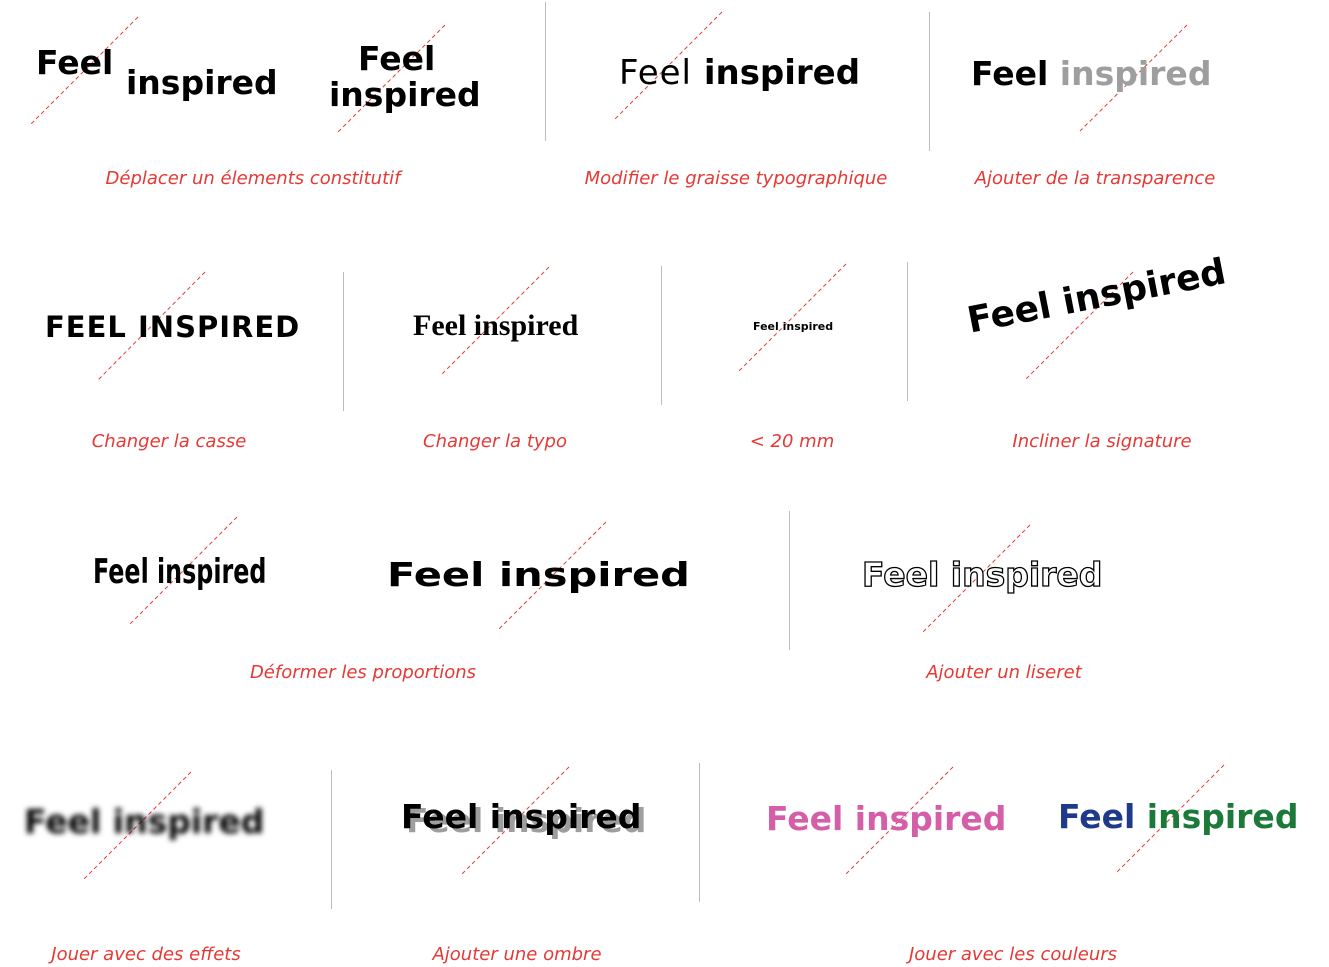 This screenshot has height=967, width=1329. What do you see at coordinates (1095, 178) in the screenshot?
I see `caption-transparency: Ajouter de la transparence` at bounding box center [1095, 178].